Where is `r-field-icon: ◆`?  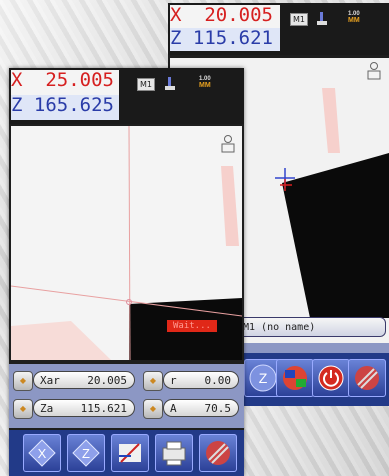 r-field-icon: ◆ is located at coordinates (153, 381).